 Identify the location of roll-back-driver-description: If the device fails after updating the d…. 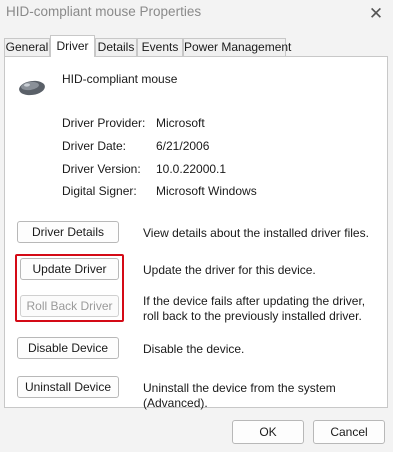
(254, 308).